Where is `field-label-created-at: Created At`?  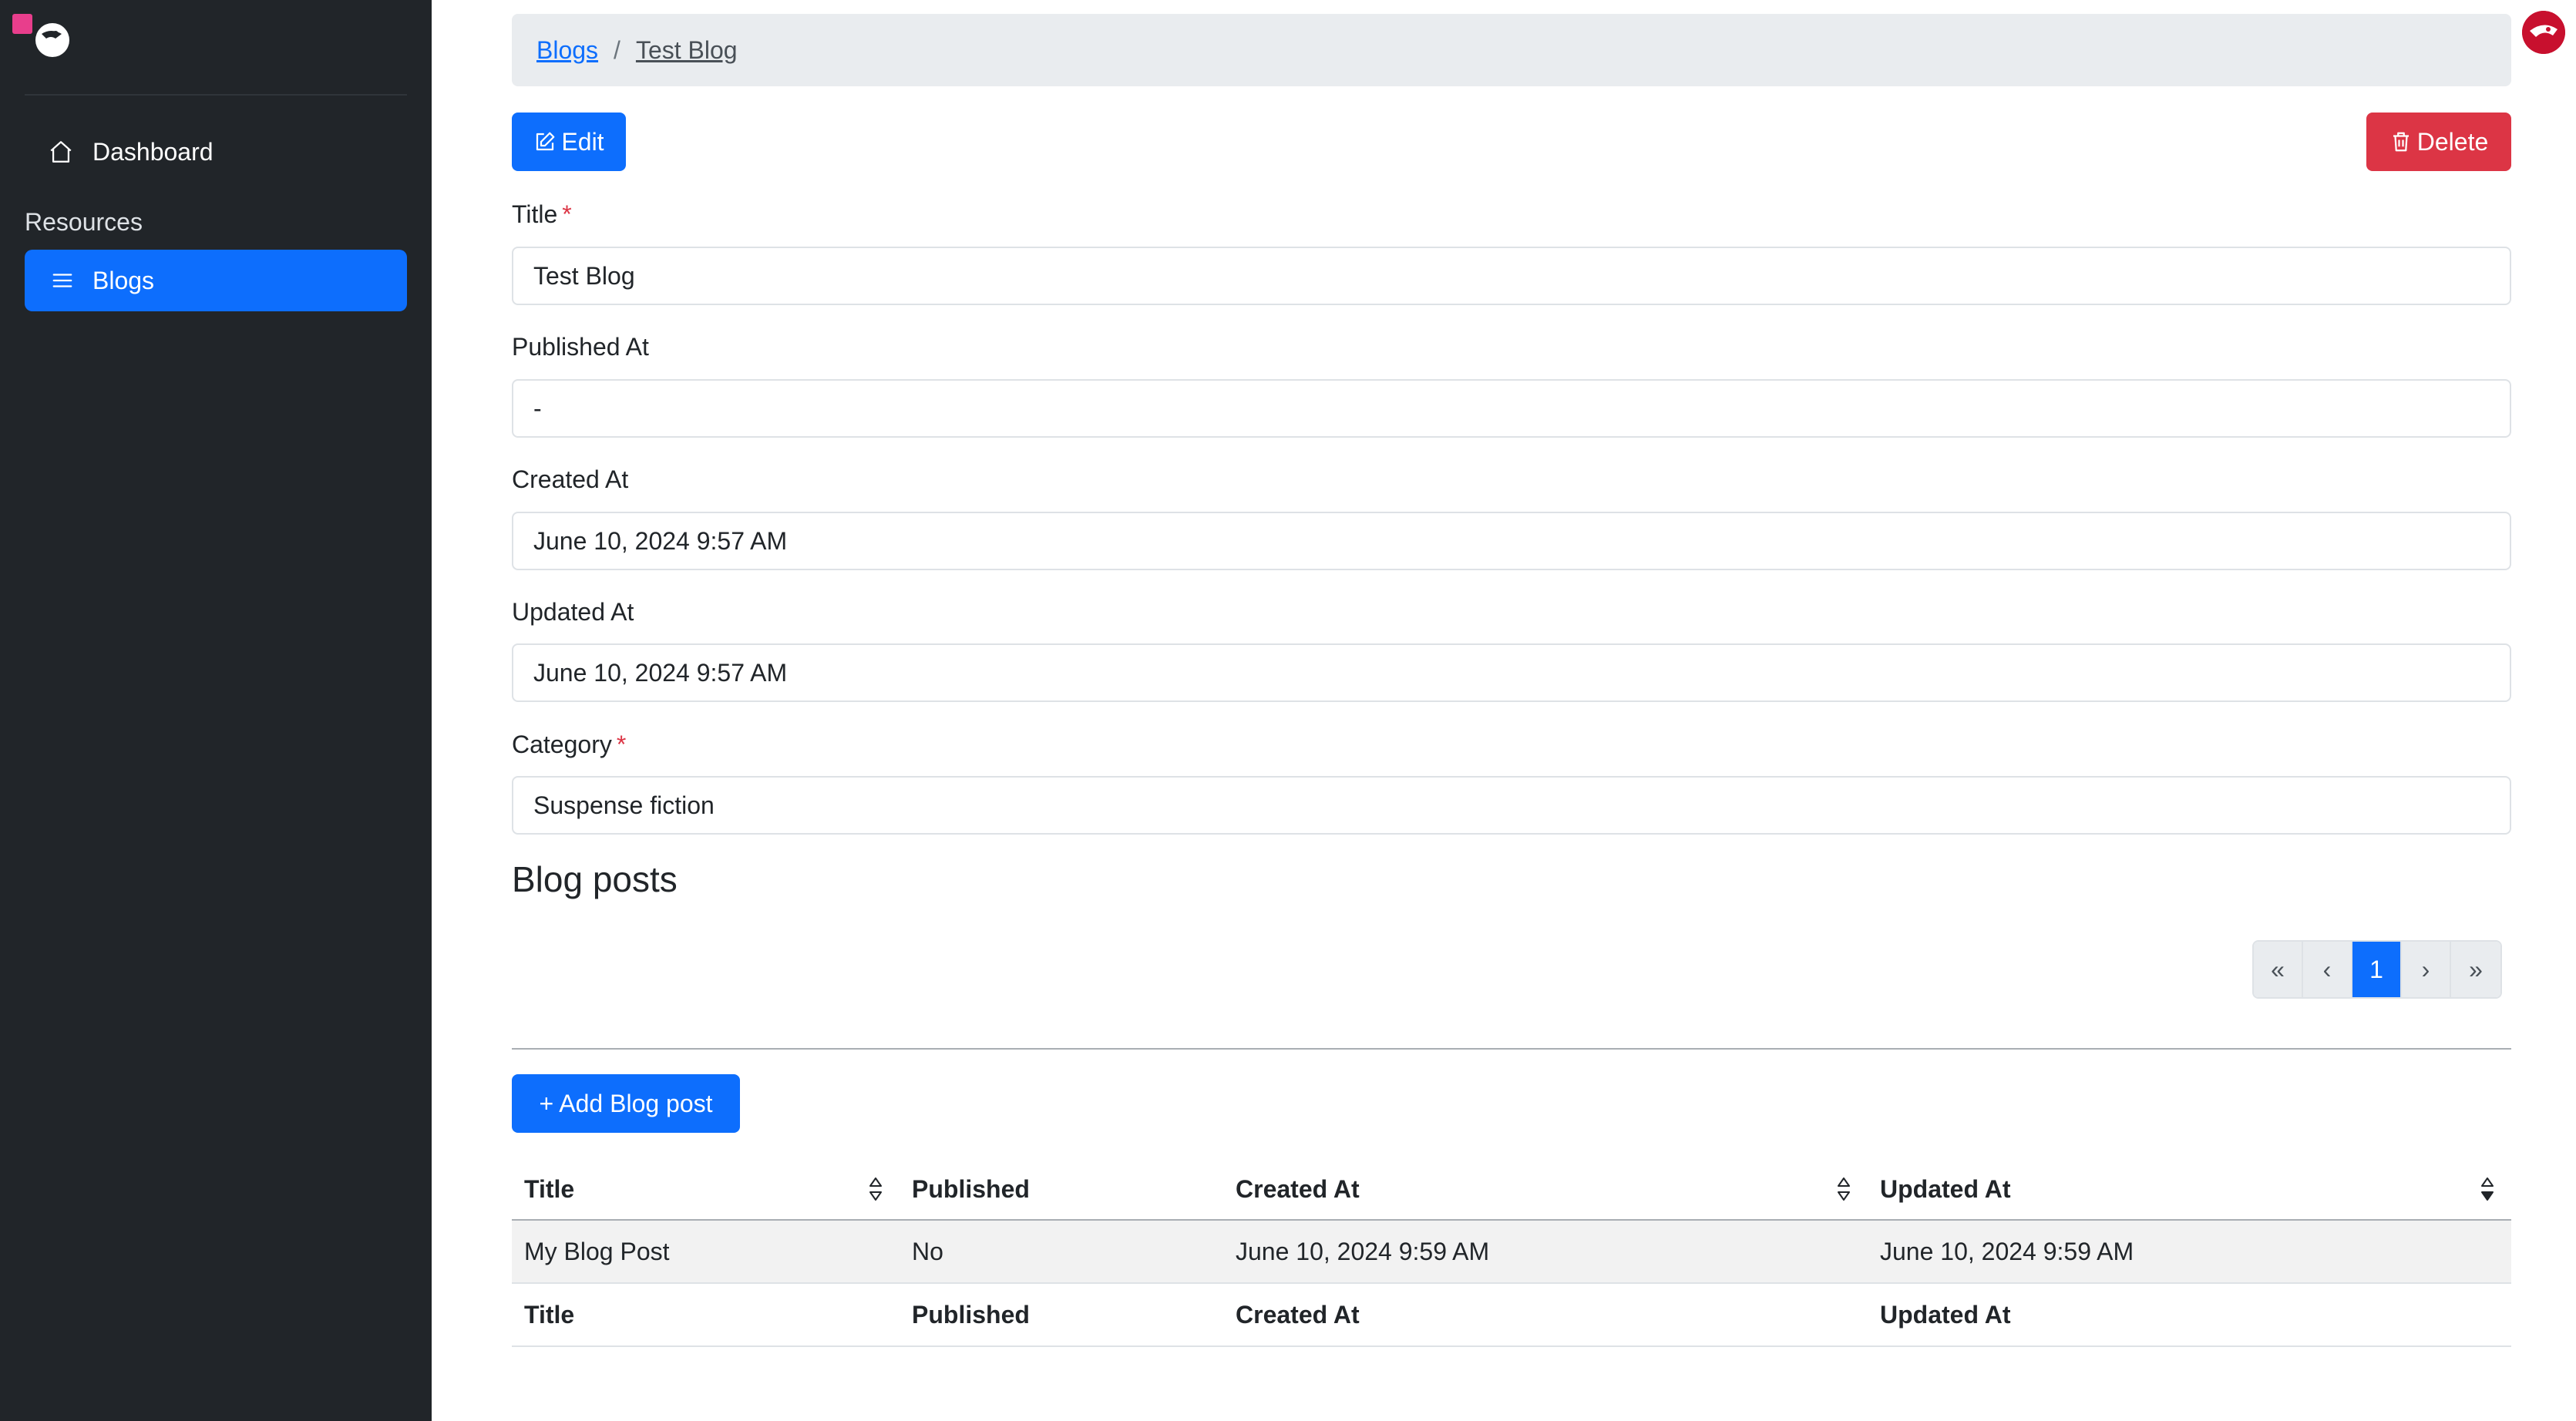
field-label-created-at: Created At is located at coordinates (570, 479).